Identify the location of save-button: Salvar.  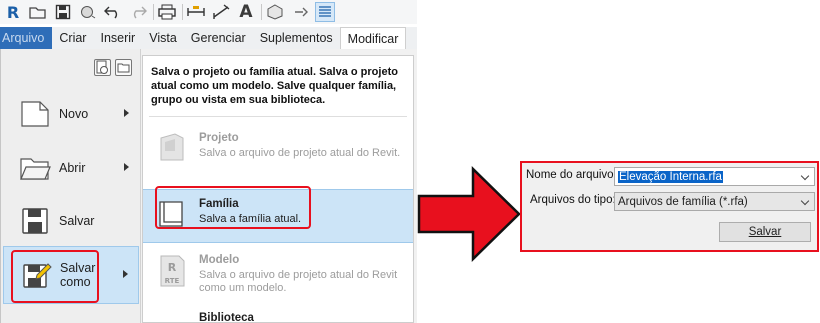
(765, 232).